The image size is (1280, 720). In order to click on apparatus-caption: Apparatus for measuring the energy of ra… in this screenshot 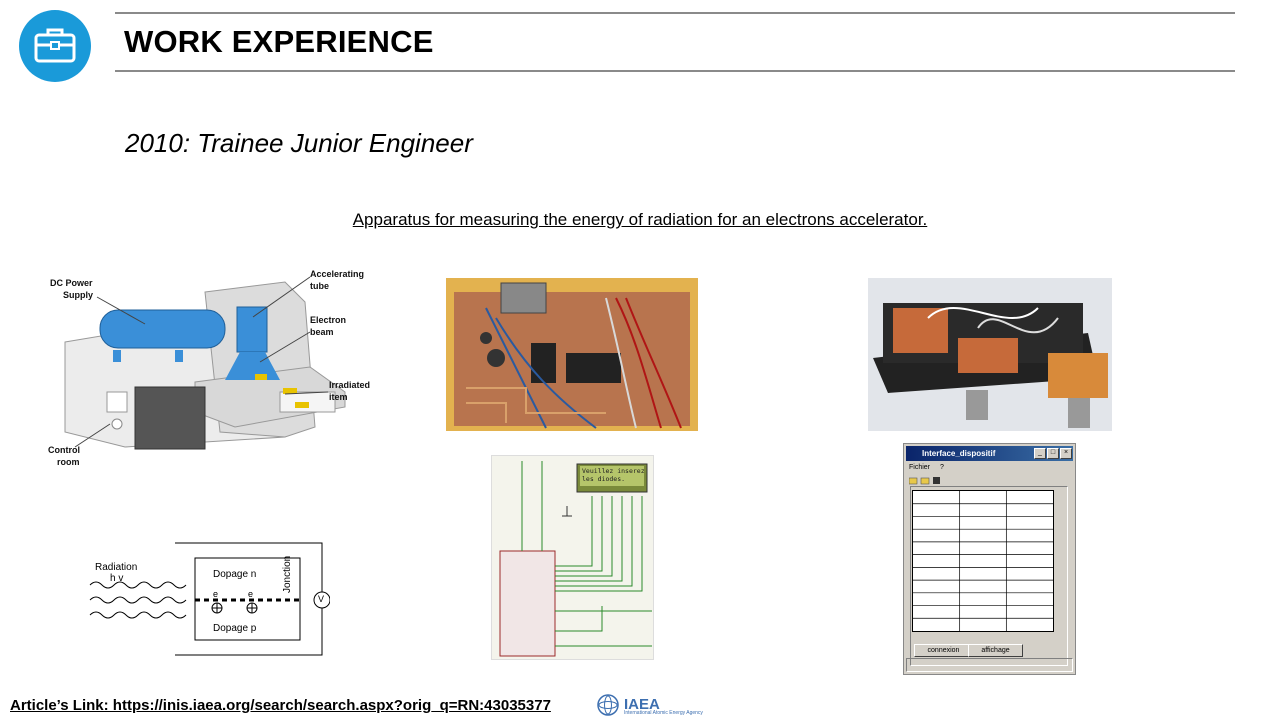, I will do `click(640, 219)`.